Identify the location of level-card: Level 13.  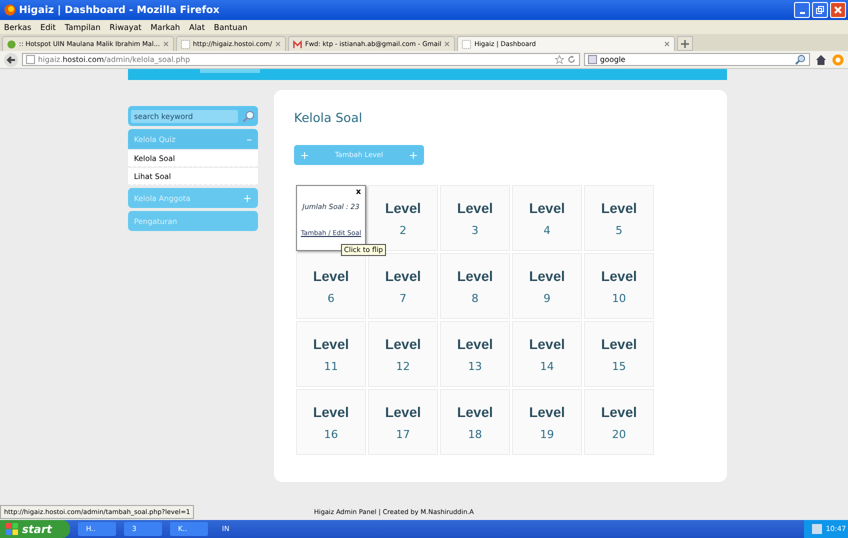
(475, 354).